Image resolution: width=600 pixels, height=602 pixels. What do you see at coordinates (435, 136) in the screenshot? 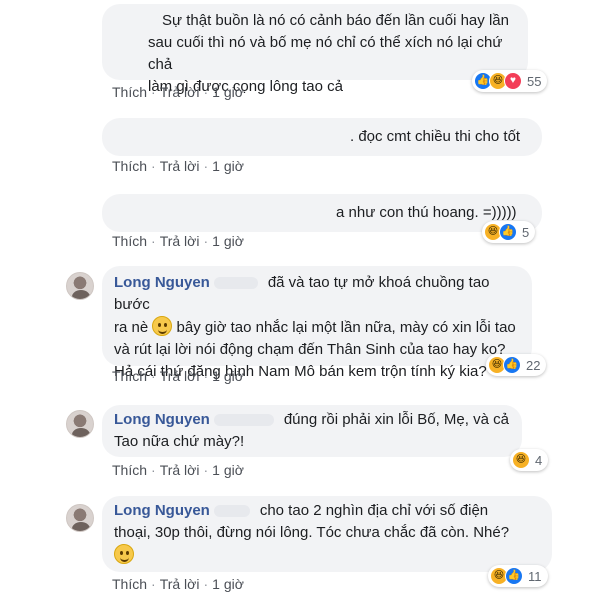
I see `comment-text: . đọc cmt chiều thi cho tốt` at bounding box center [435, 136].